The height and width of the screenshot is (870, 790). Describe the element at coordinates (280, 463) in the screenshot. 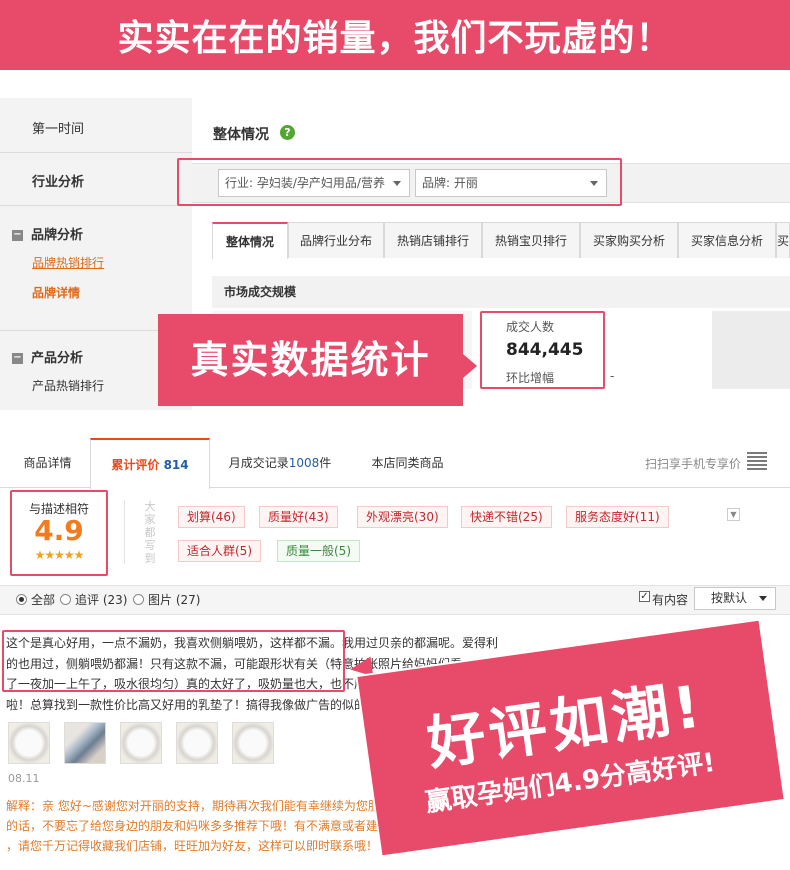

I see `tab-monthly-sales: 月成交记录1008件` at that location.